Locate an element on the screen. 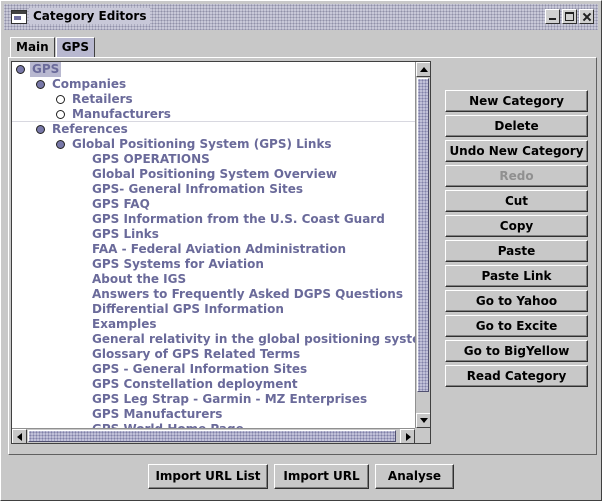 Image resolution: width=602 pixels, height=501 pixels. tree-item-row: GPS Manufacturers is located at coordinates (213, 414).